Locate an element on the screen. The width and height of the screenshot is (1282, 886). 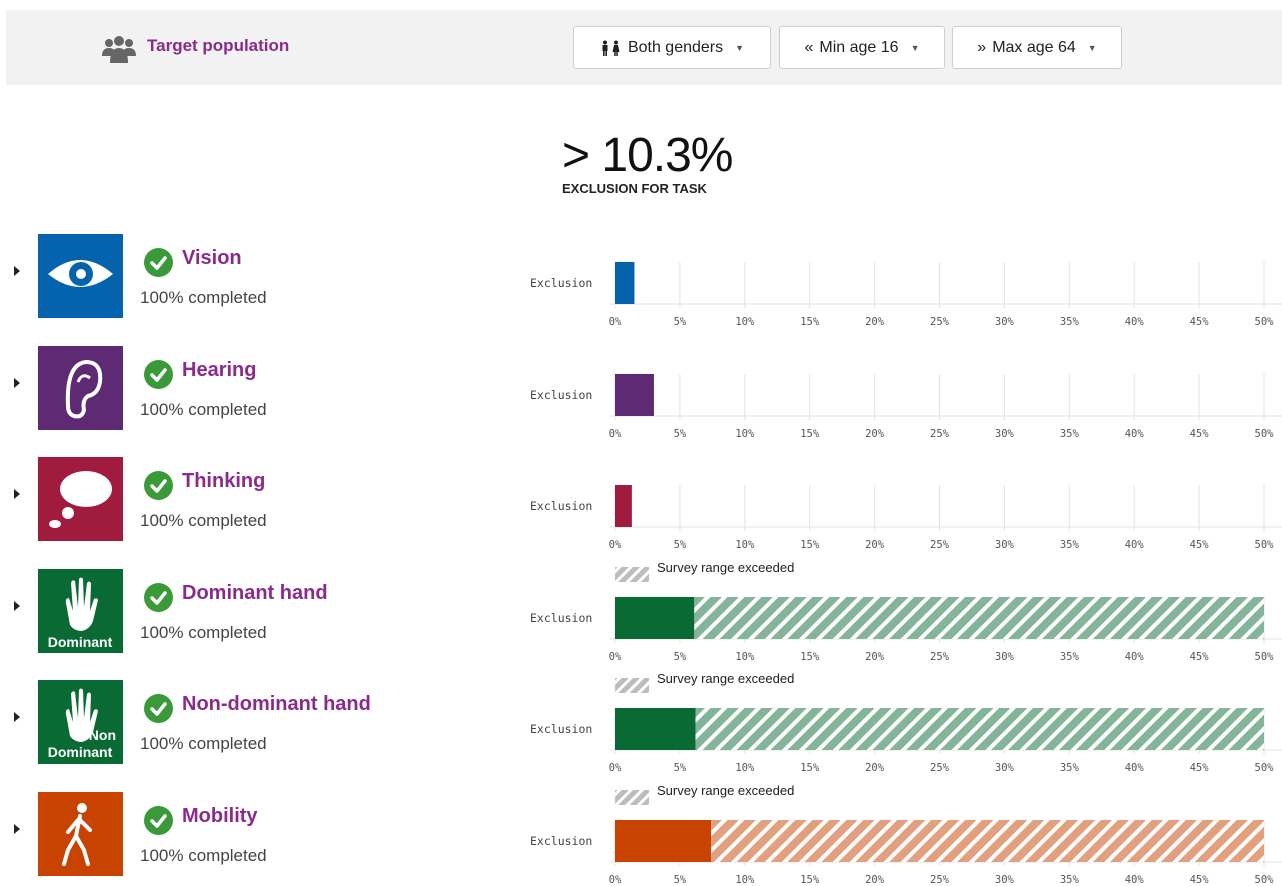
double-chevron-left-icon: « is located at coordinates (809, 47).